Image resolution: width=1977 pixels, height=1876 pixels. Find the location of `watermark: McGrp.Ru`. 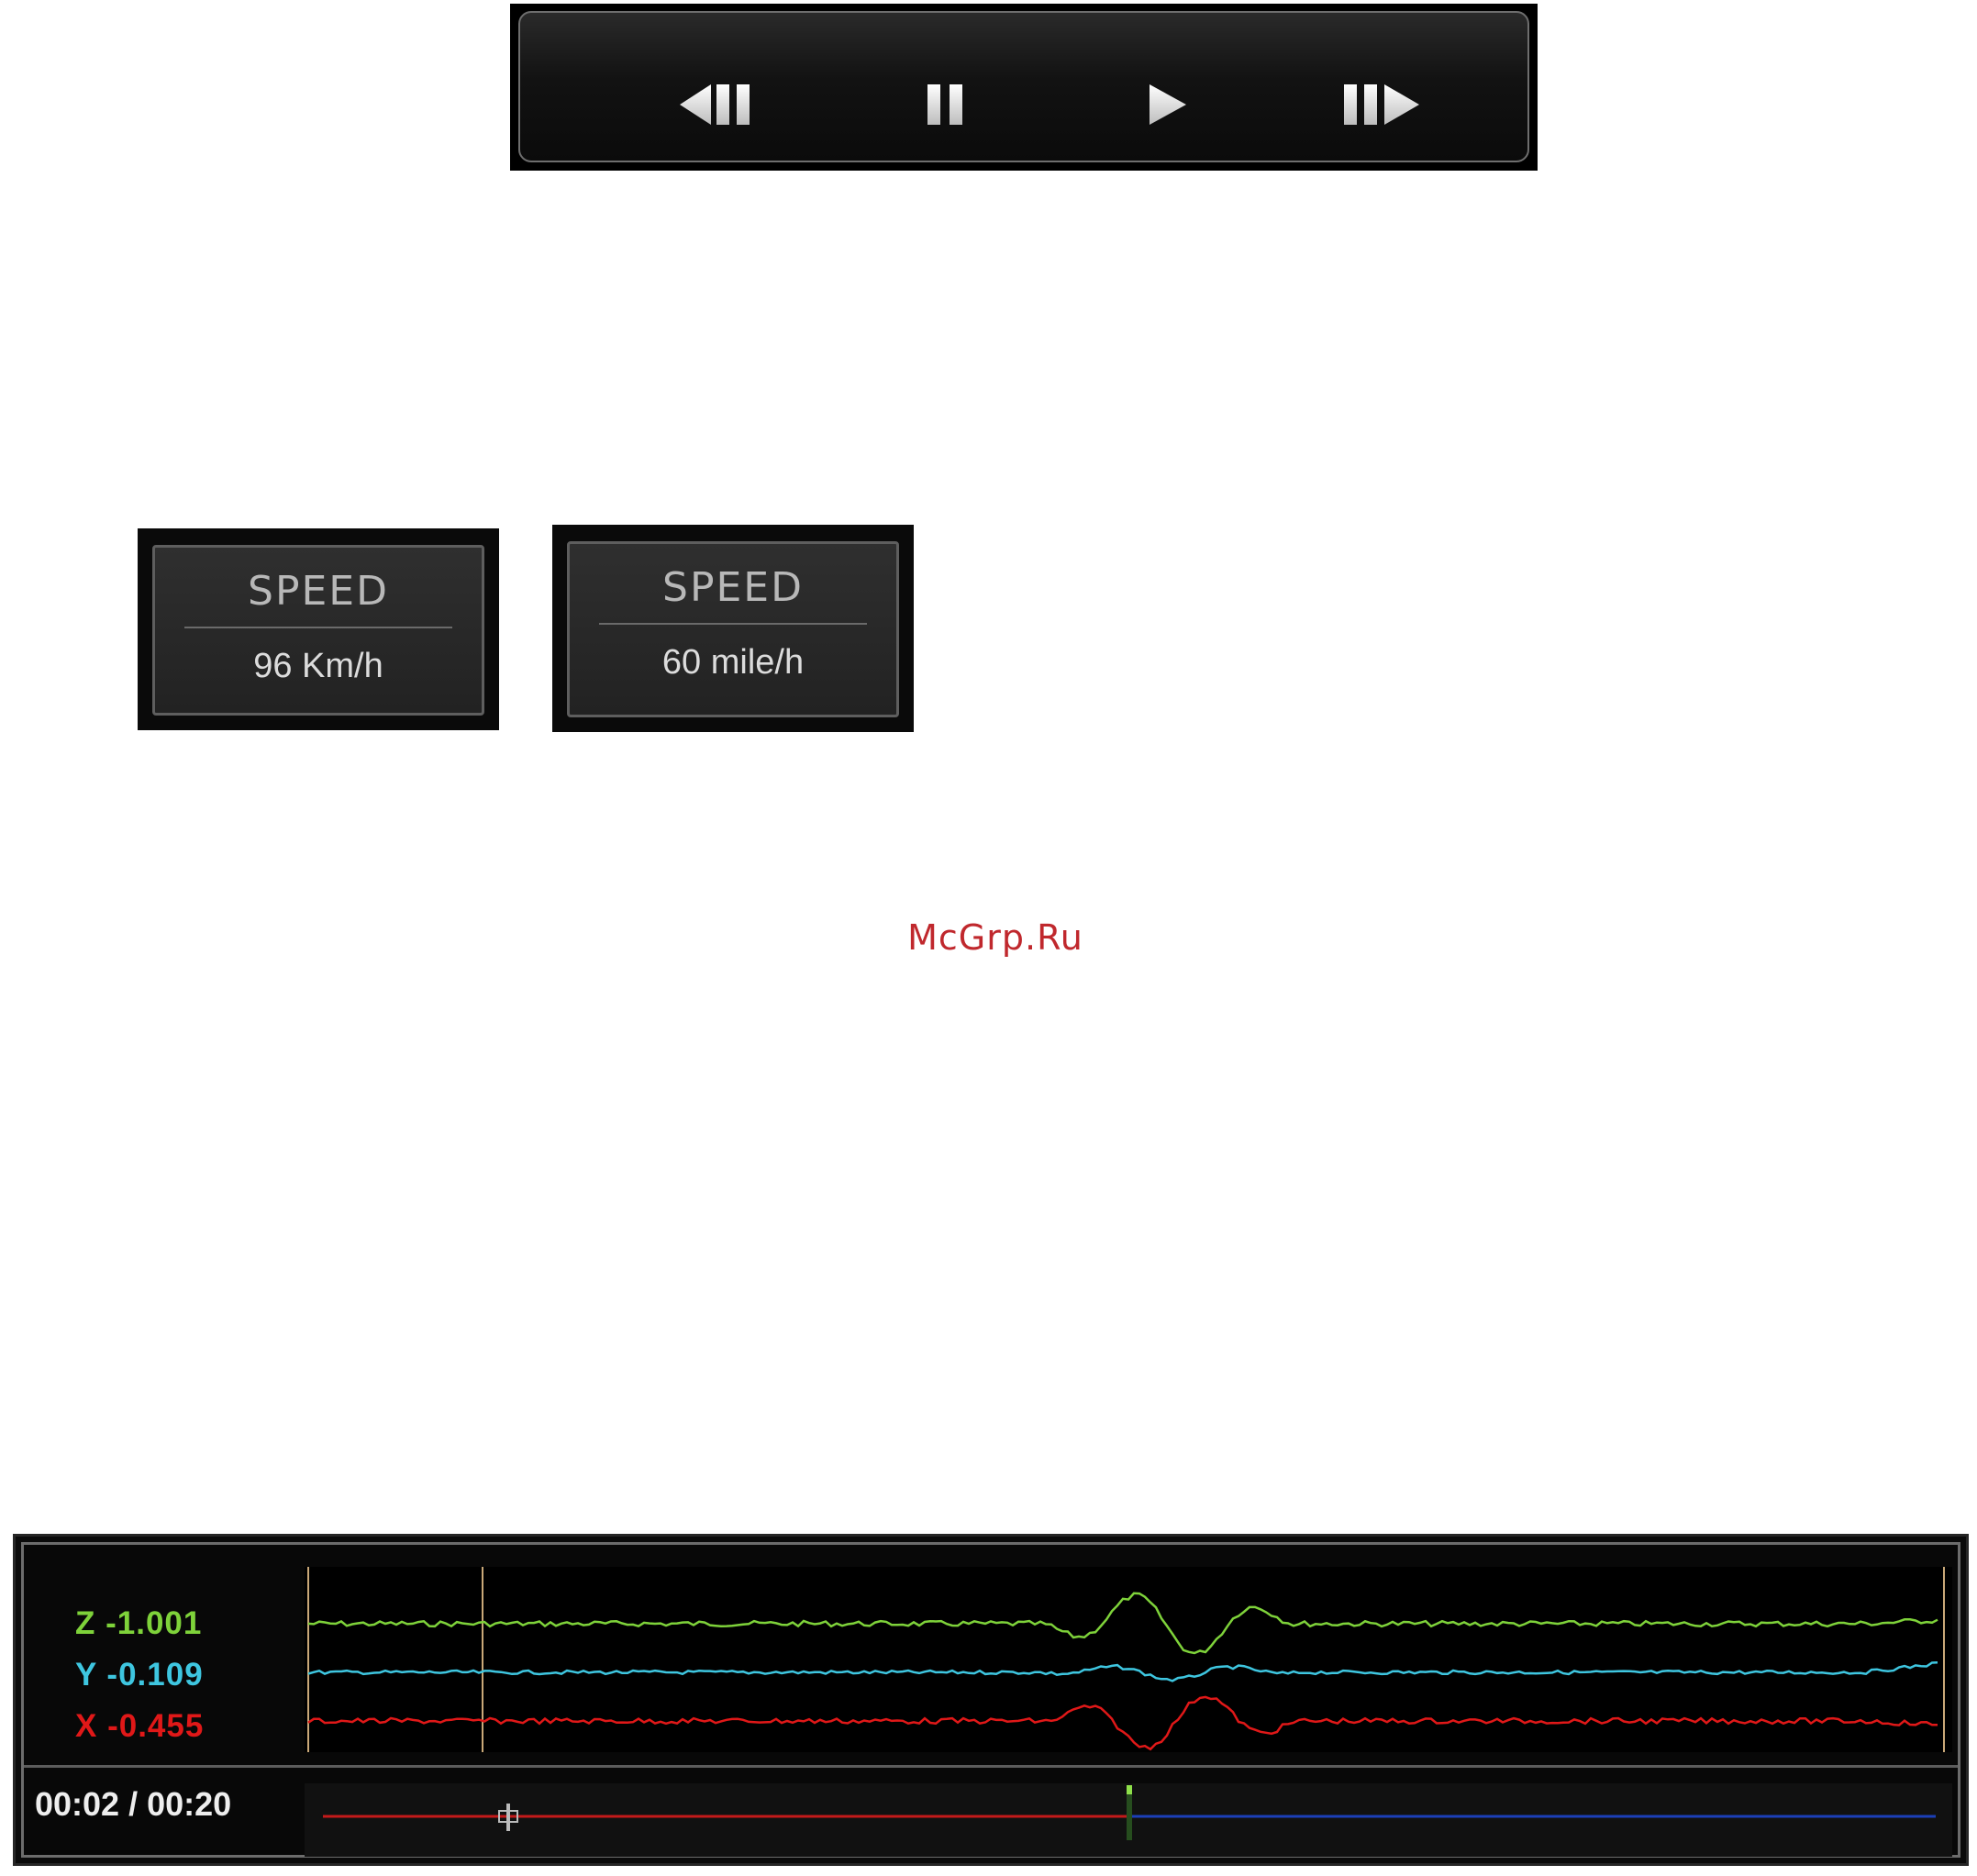

watermark: McGrp.Ru is located at coordinates (995, 938).